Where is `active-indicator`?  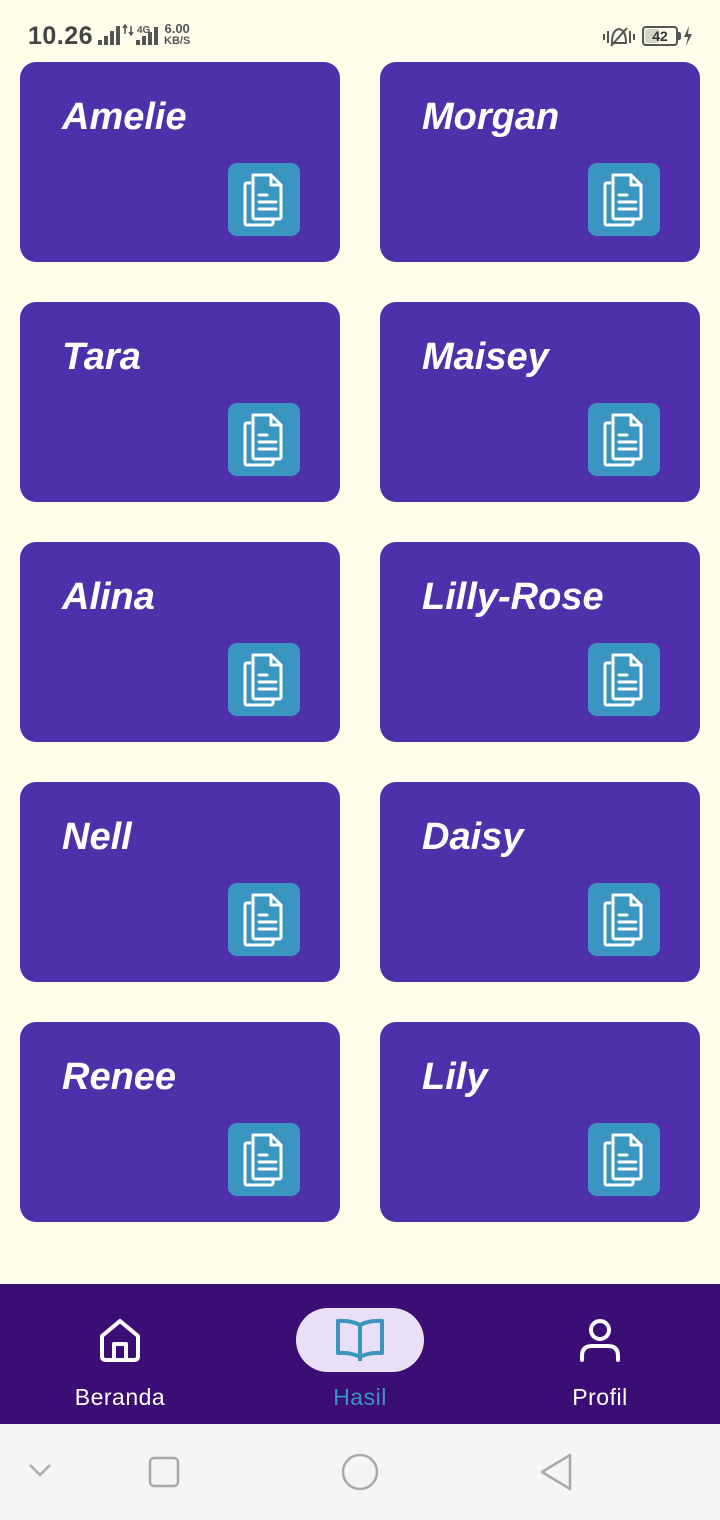
active-indicator is located at coordinates (360, 1340).